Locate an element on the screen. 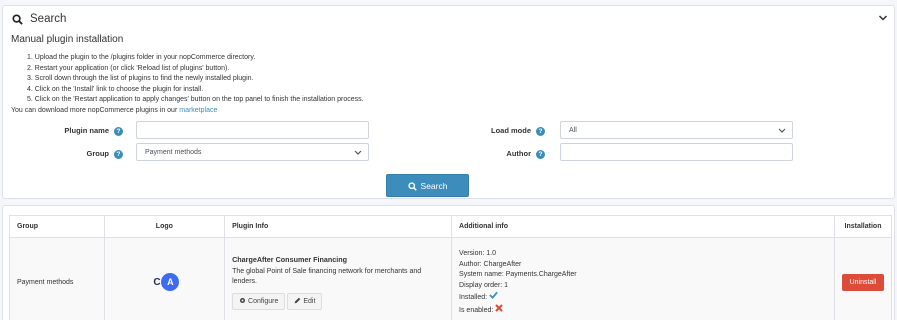 The width and height of the screenshot is (897, 320). pencil-icon is located at coordinates (298, 300).